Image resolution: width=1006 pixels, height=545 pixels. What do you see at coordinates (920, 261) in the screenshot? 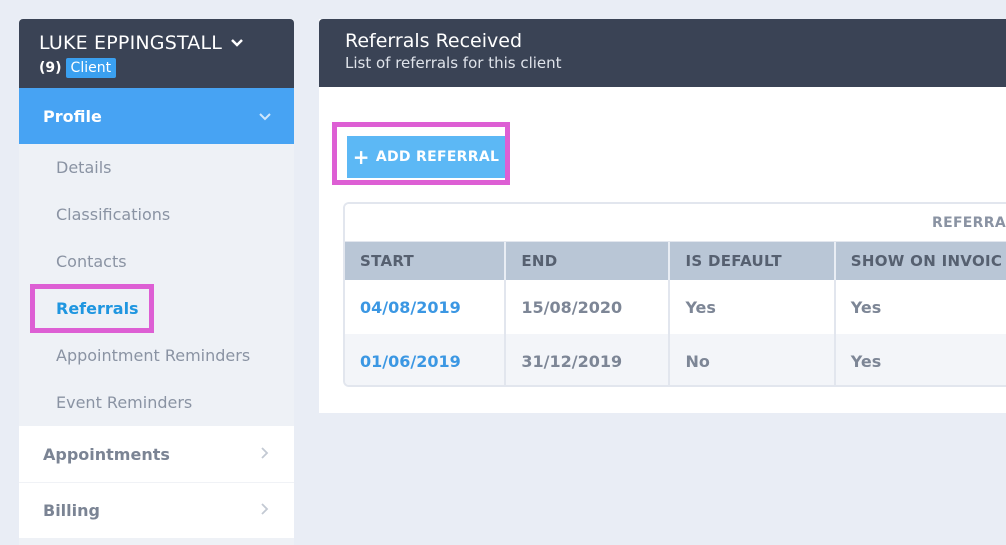
I see `column-header-show-on-invoice: SHOW ON INVOIC` at bounding box center [920, 261].